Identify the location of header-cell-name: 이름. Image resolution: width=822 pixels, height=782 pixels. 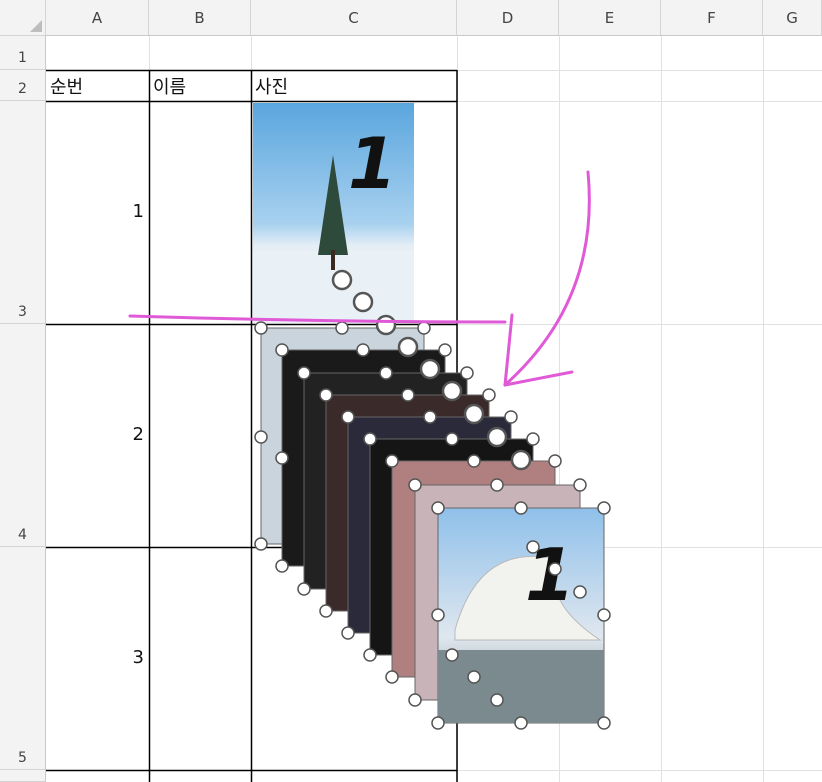
(169, 86).